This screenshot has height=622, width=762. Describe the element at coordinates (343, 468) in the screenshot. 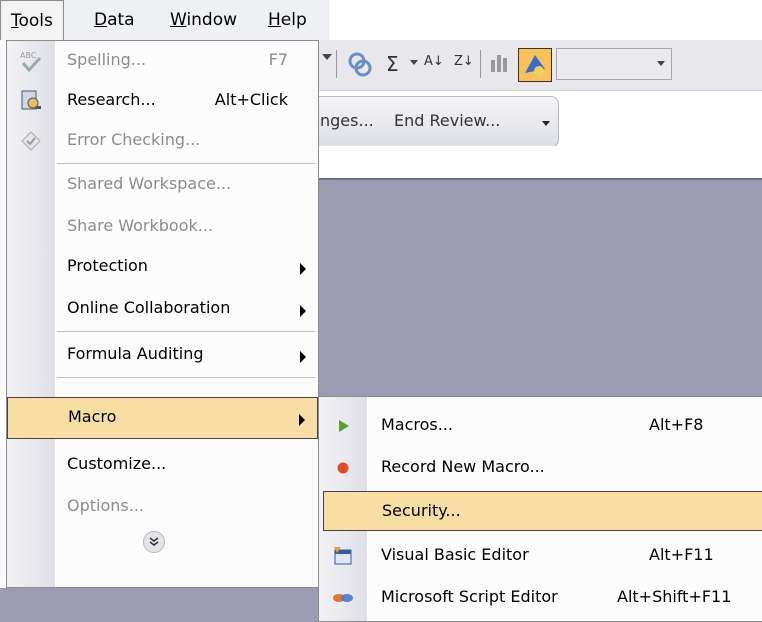

I see `record-icon` at that location.